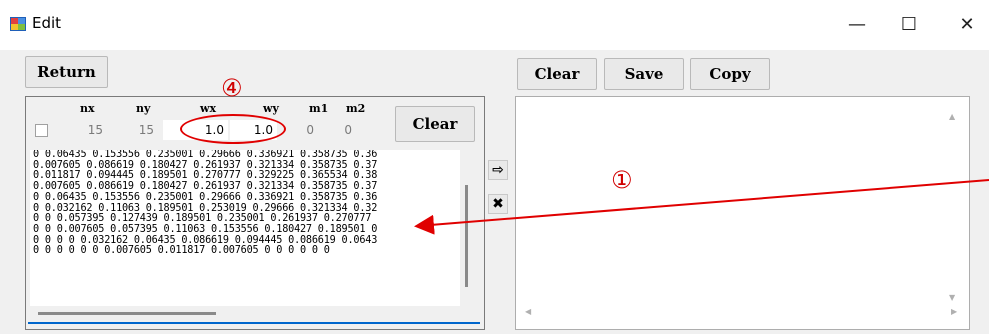 Image resolution: width=989 pixels, height=334 pixels. I want to click on annotation-arrow, so click(701, 207).